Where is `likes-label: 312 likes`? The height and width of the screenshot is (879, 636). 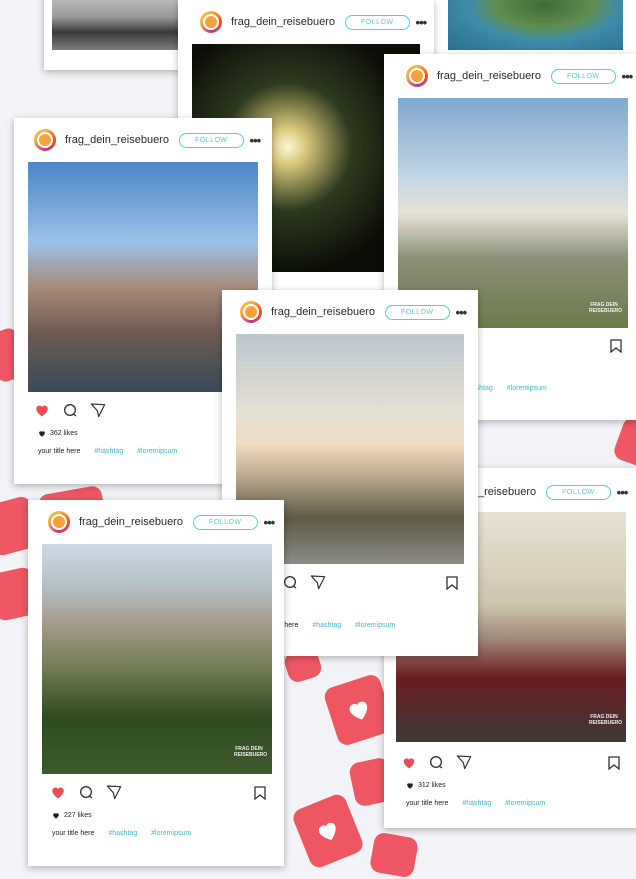
likes-label: 312 likes is located at coordinates (432, 785).